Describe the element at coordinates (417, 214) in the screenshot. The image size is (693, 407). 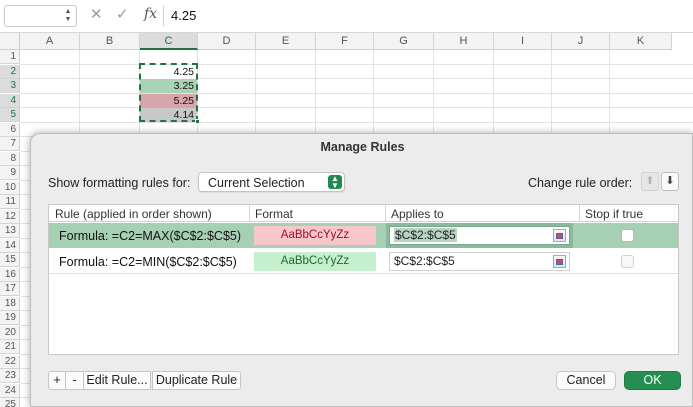
I see `col-header-applies-to: Applies to` at that location.